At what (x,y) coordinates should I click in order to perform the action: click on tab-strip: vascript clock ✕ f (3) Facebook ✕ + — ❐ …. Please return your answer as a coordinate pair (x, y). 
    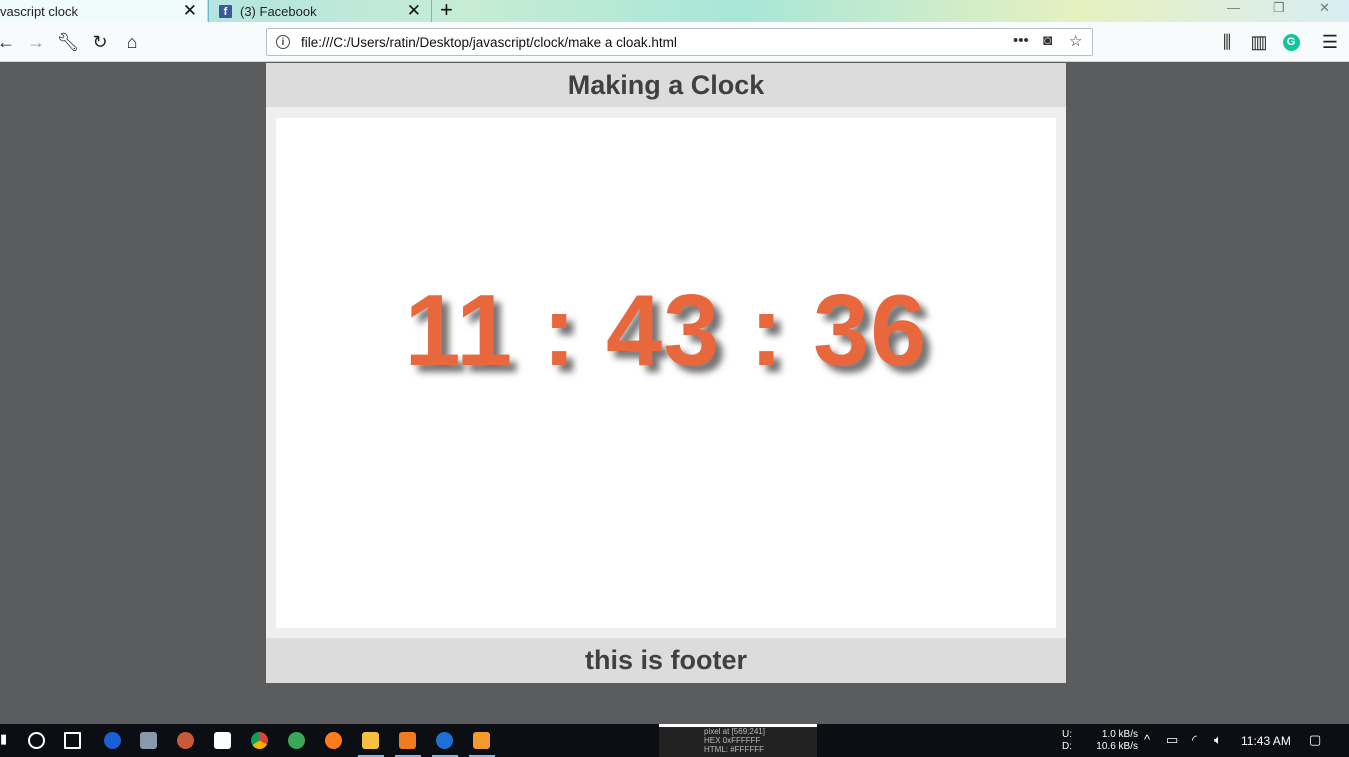
    Looking at the image, I should click on (674, 11).